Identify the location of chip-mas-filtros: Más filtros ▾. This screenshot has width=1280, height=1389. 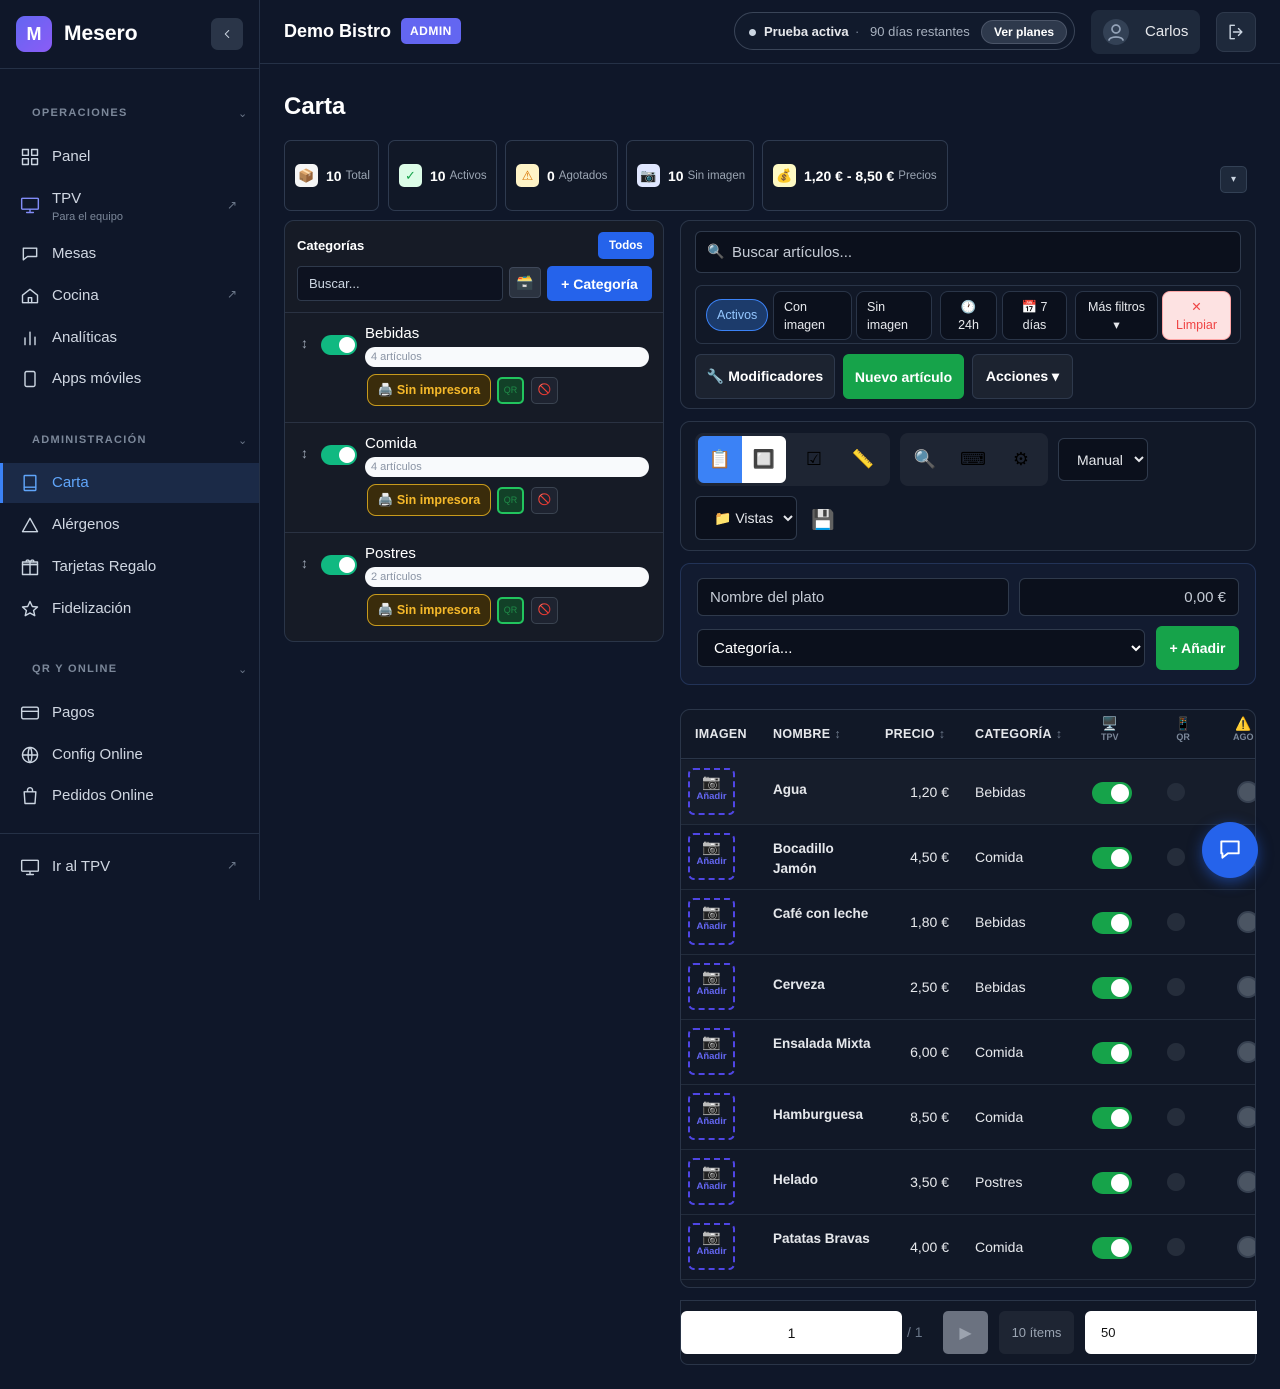
(1116, 315).